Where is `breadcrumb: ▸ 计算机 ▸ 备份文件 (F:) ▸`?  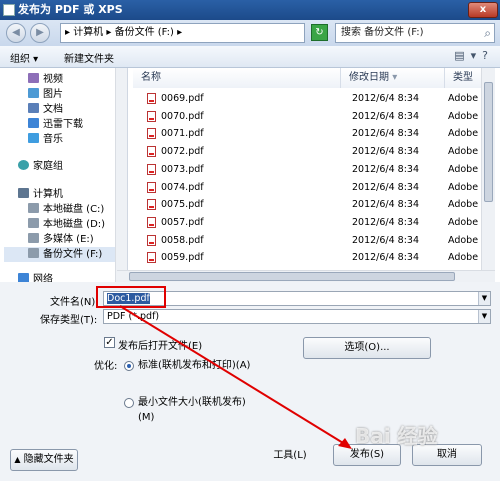 breadcrumb: ▸ 计算机 ▸ 备份文件 (F:) ▸ is located at coordinates (182, 33).